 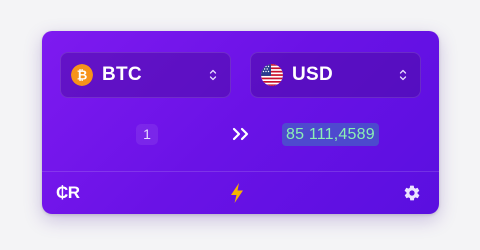 What do you see at coordinates (335, 75) in the screenshot?
I see `to-currency-select: USD` at bounding box center [335, 75].